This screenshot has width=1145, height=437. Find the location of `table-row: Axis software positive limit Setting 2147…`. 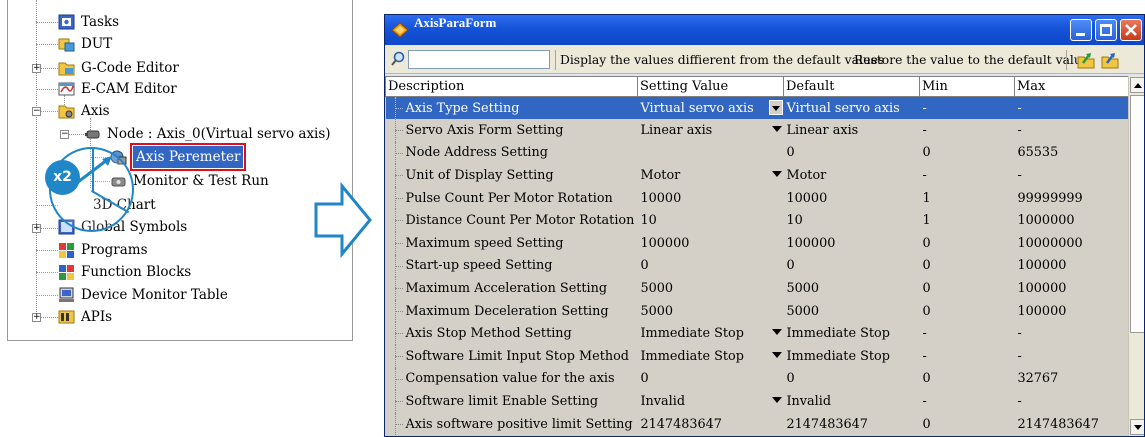

table-row: Axis software positive limit Setting 2147… is located at coordinates (756, 424).